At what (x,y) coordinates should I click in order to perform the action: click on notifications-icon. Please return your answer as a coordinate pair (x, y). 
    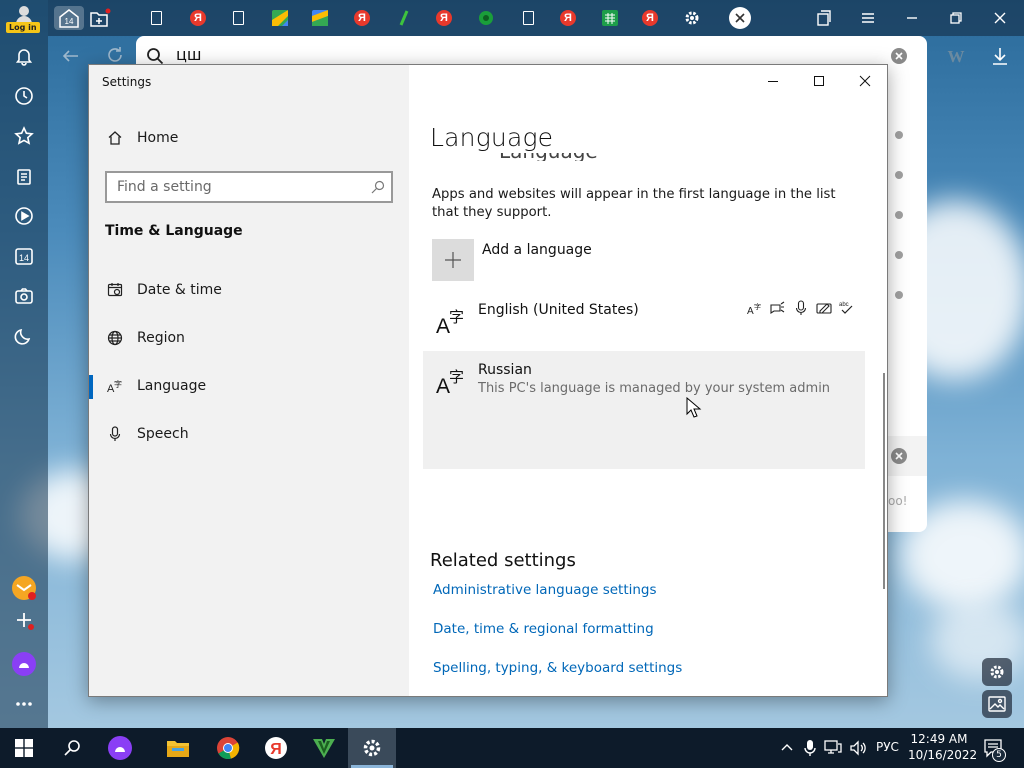
    Looking at the image, I should click on (24, 56).